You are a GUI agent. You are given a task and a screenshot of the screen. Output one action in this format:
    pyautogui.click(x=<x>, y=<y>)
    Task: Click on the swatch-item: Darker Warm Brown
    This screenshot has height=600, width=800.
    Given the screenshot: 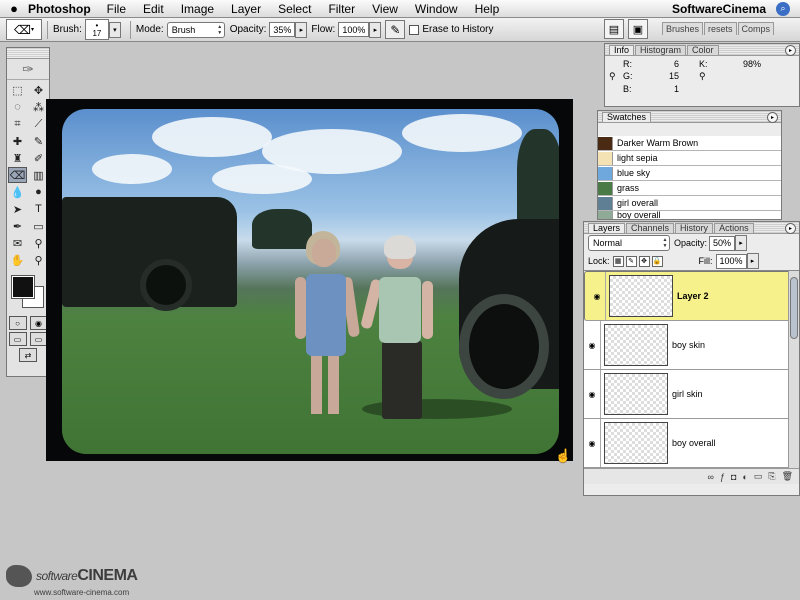 What is the action you would take?
    pyautogui.click(x=689, y=143)
    